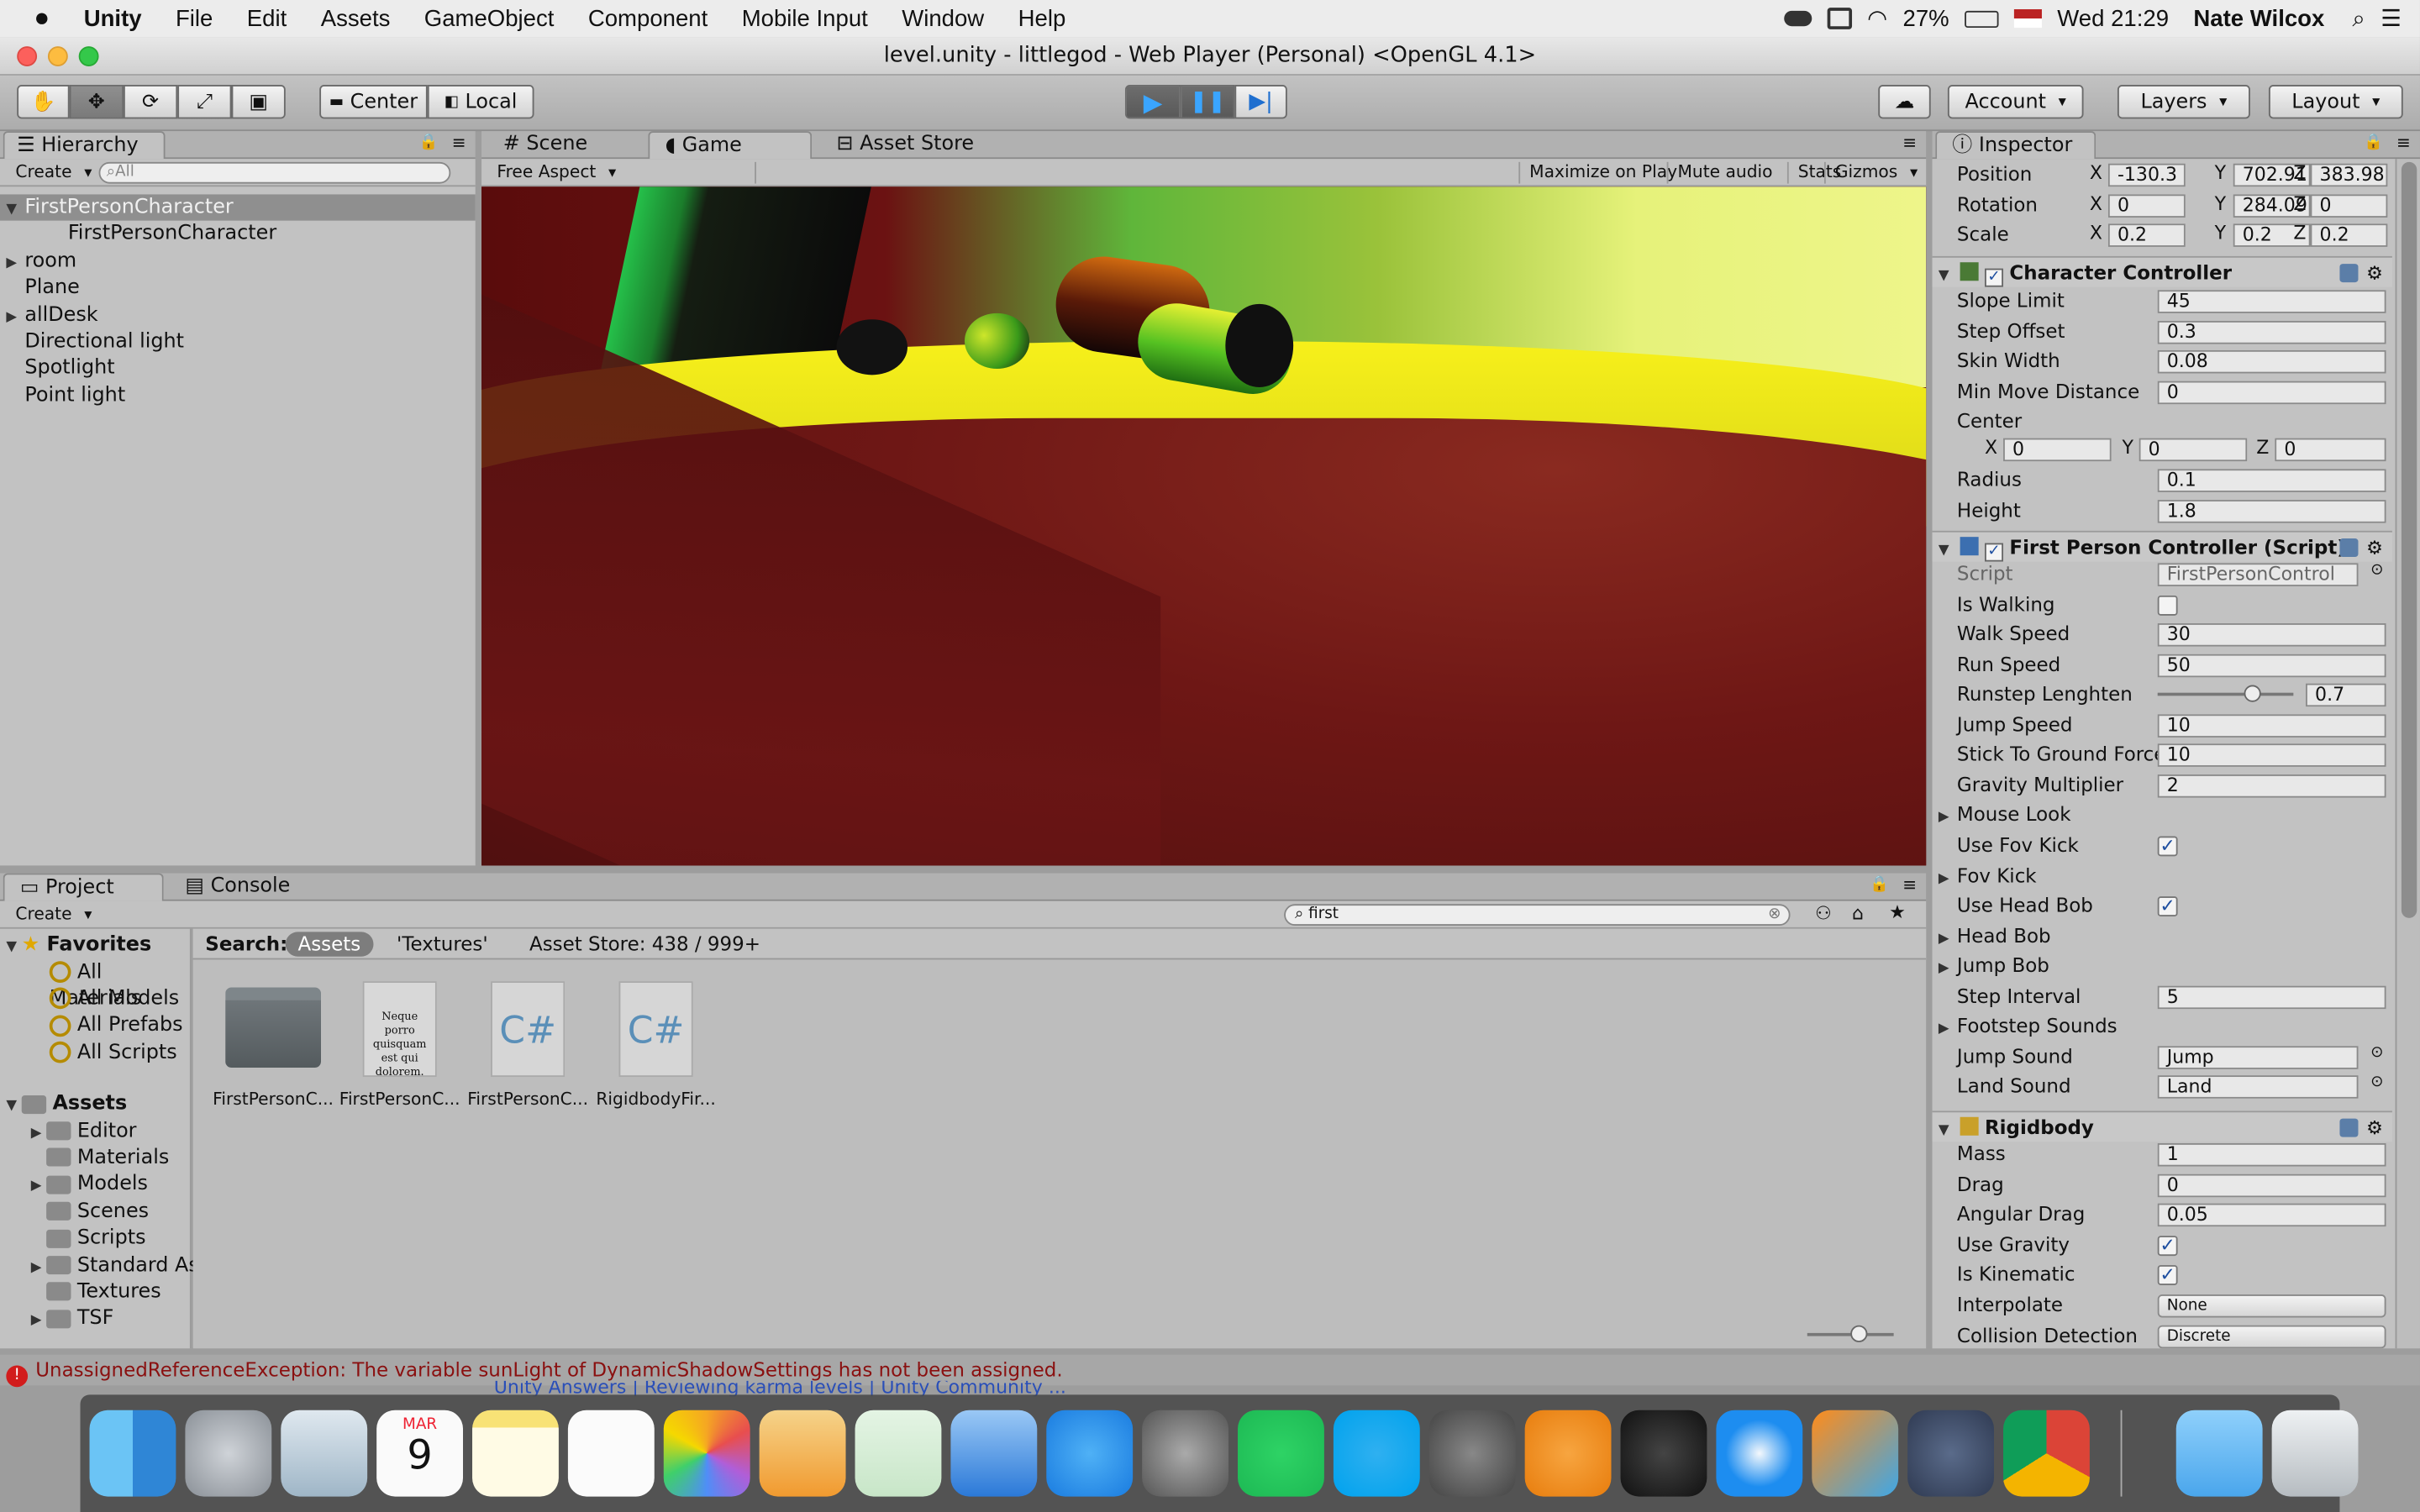  I want to click on dock-app-store-icon, so click(1090, 1453).